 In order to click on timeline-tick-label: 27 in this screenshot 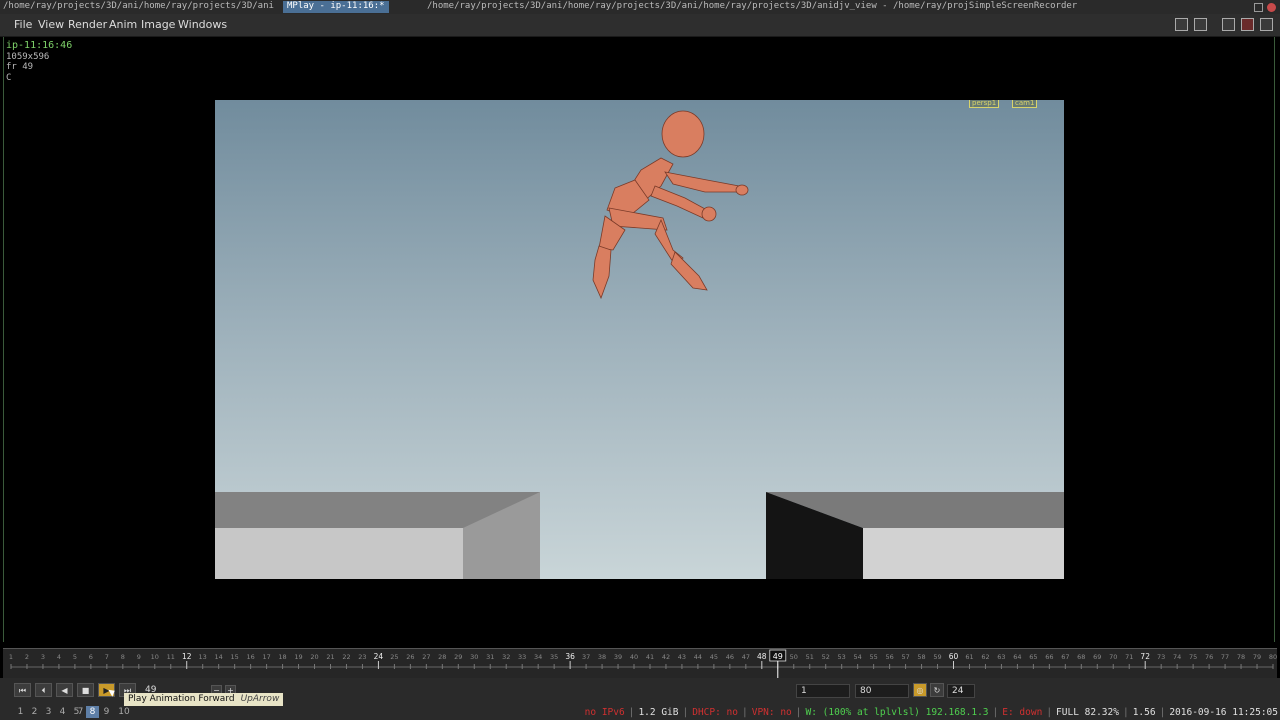, I will do `click(426, 657)`.